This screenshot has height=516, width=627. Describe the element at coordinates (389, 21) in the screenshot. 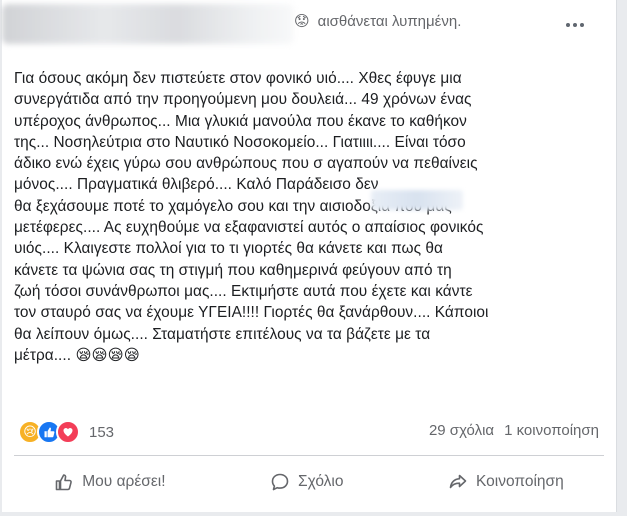

I see `feeling-text: αισθάνεται λυπημένη.` at that location.